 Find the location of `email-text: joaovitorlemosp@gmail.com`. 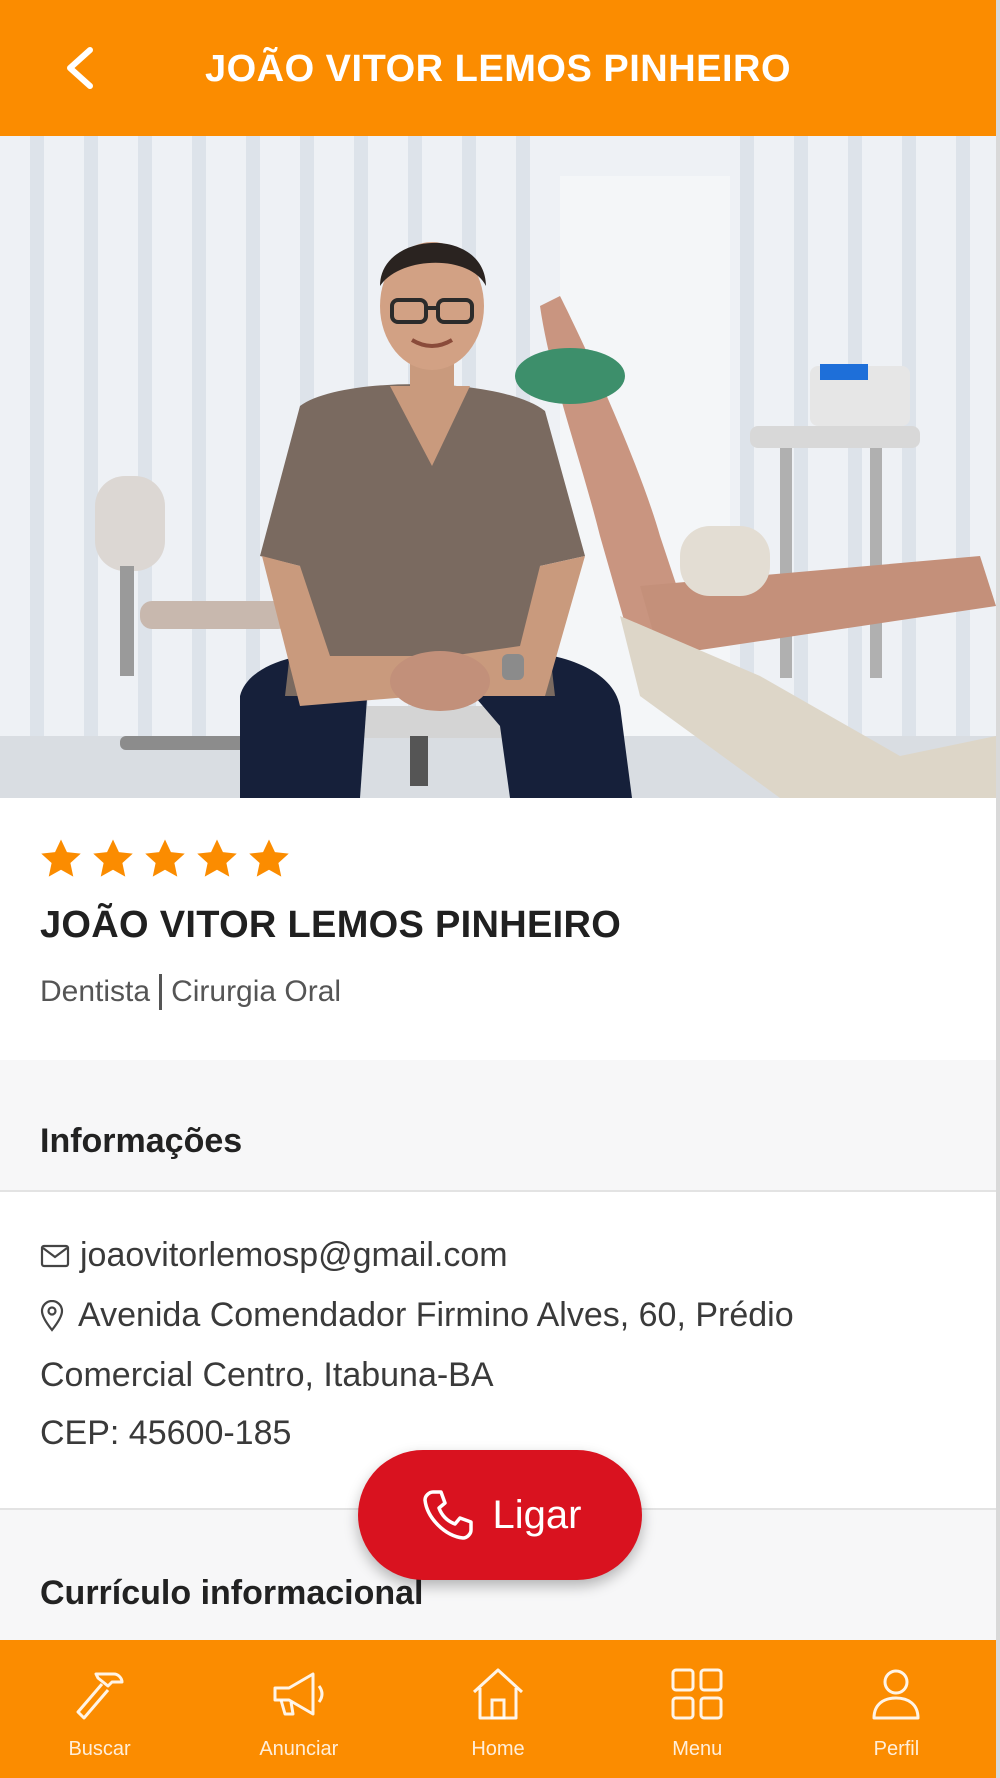

email-text: joaovitorlemosp@gmail.com is located at coordinates (294, 1255).